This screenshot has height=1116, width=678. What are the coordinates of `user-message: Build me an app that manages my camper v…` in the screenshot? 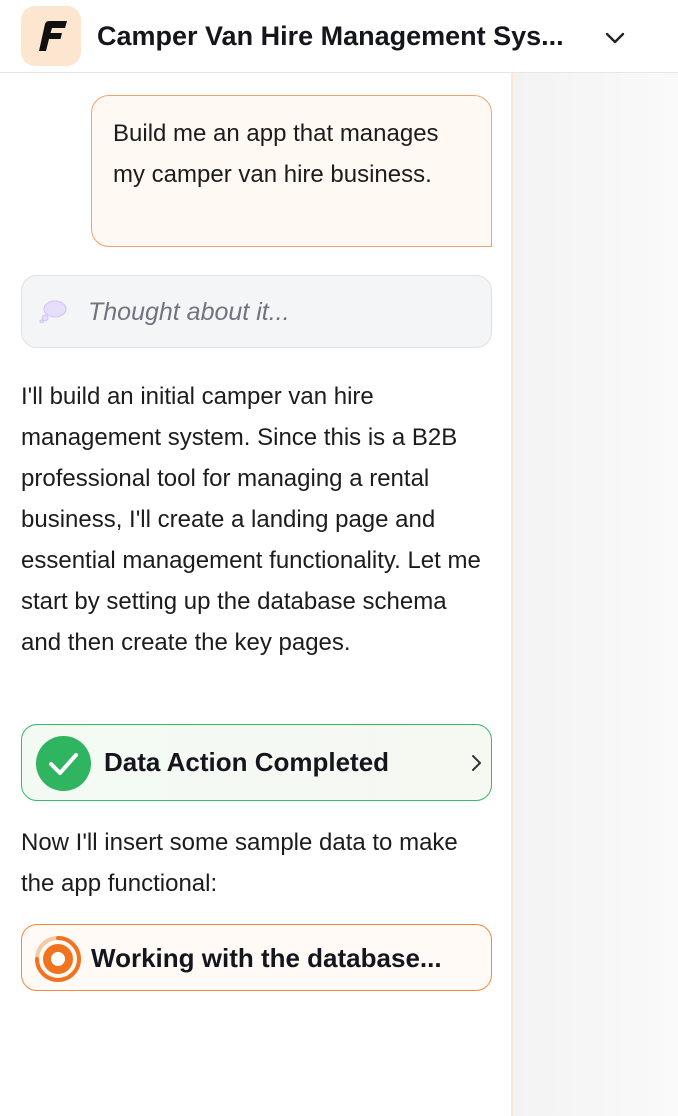 It's located at (291, 171).